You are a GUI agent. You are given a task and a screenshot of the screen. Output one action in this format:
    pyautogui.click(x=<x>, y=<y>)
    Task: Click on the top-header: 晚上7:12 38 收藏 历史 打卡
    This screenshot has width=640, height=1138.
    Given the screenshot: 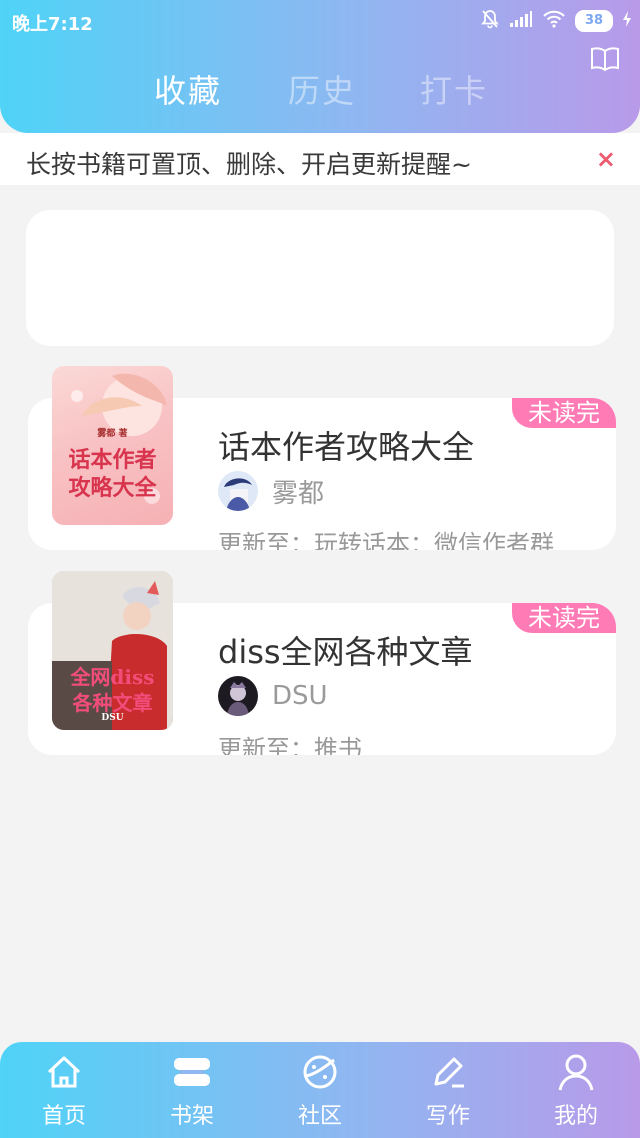 What is the action you would take?
    pyautogui.click(x=320, y=66)
    